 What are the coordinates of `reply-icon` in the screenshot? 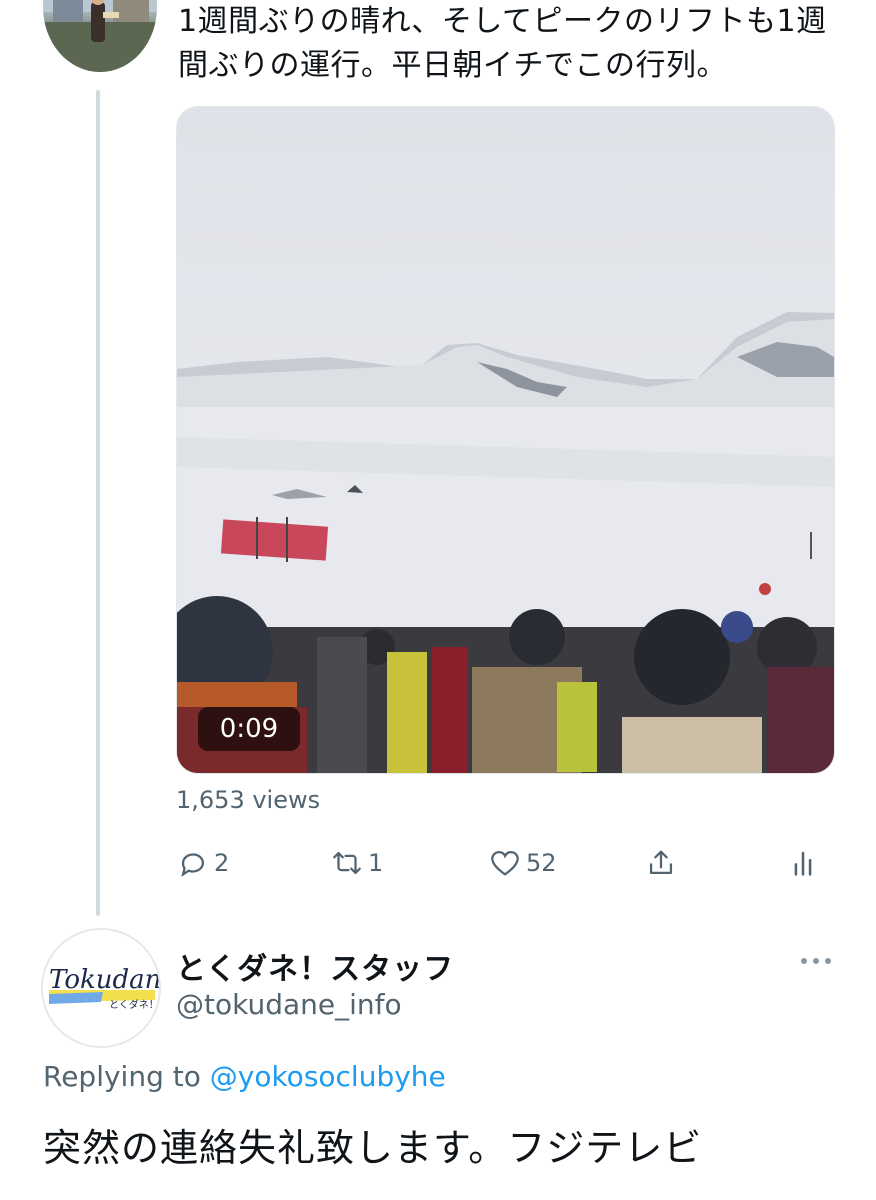 It's located at (193, 865).